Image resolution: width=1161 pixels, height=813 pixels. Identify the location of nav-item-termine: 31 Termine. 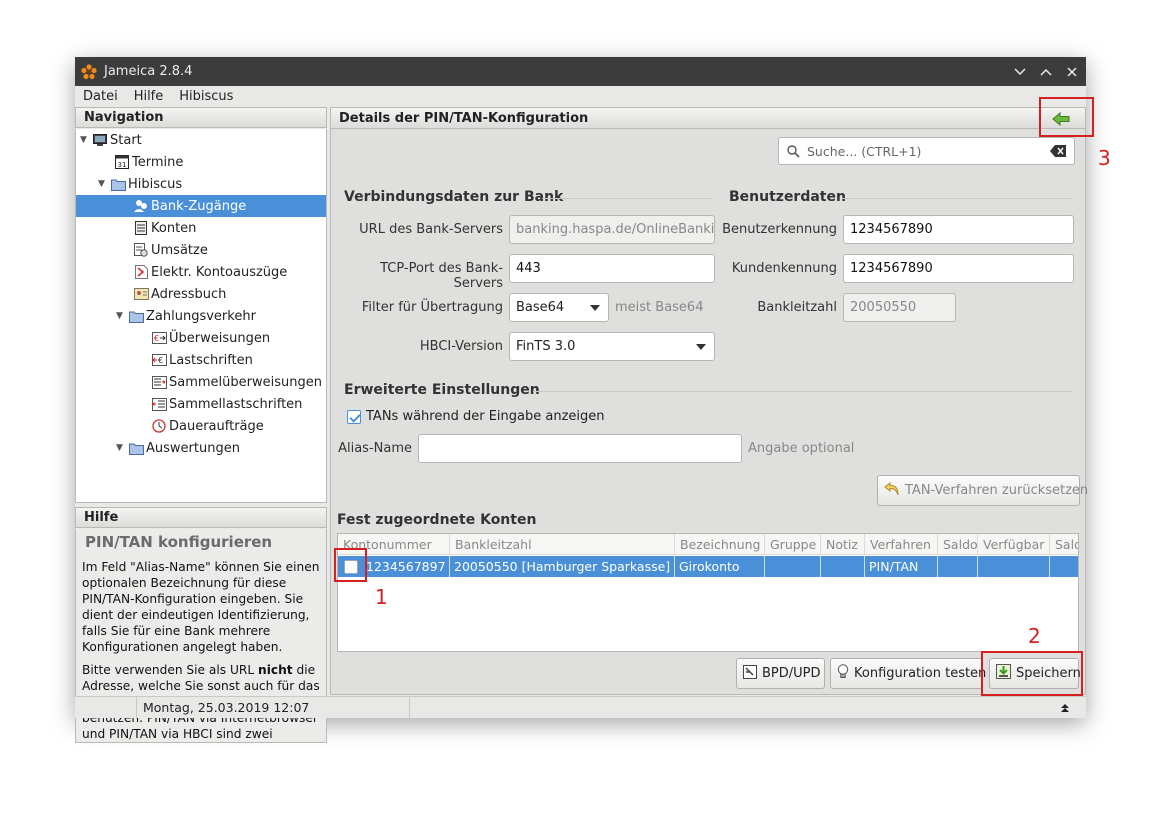
(148, 162).